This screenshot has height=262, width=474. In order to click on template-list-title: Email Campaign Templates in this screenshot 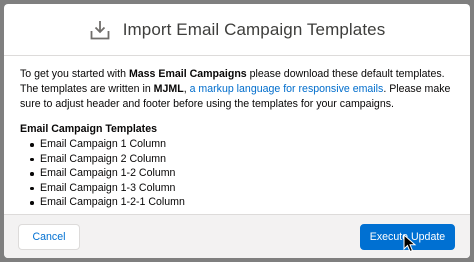, I will do `click(88, 129)`.